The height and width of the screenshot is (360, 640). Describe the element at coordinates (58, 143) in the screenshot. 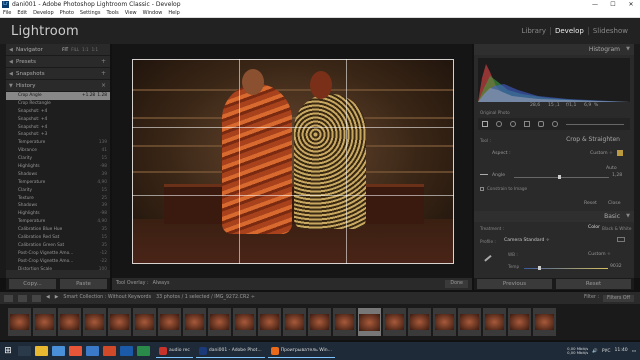

I see `history-item: Temperature 139` at that location.